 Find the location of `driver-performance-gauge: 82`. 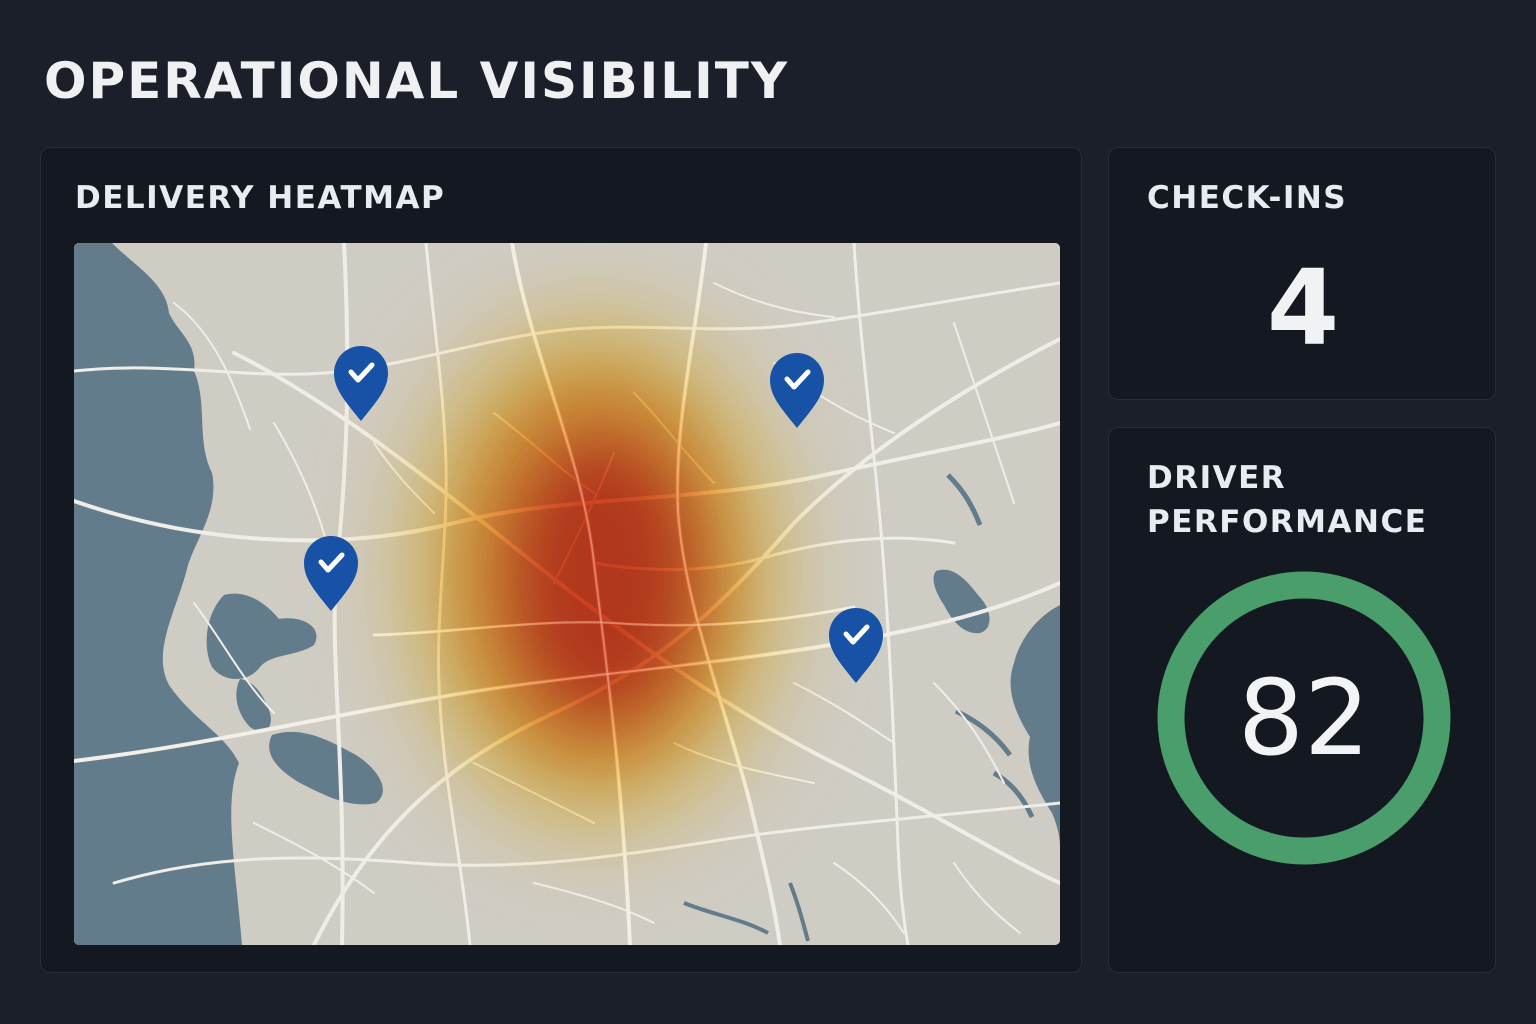

driver-performance-gauge: 82 is located at coordinates (1304, 718).